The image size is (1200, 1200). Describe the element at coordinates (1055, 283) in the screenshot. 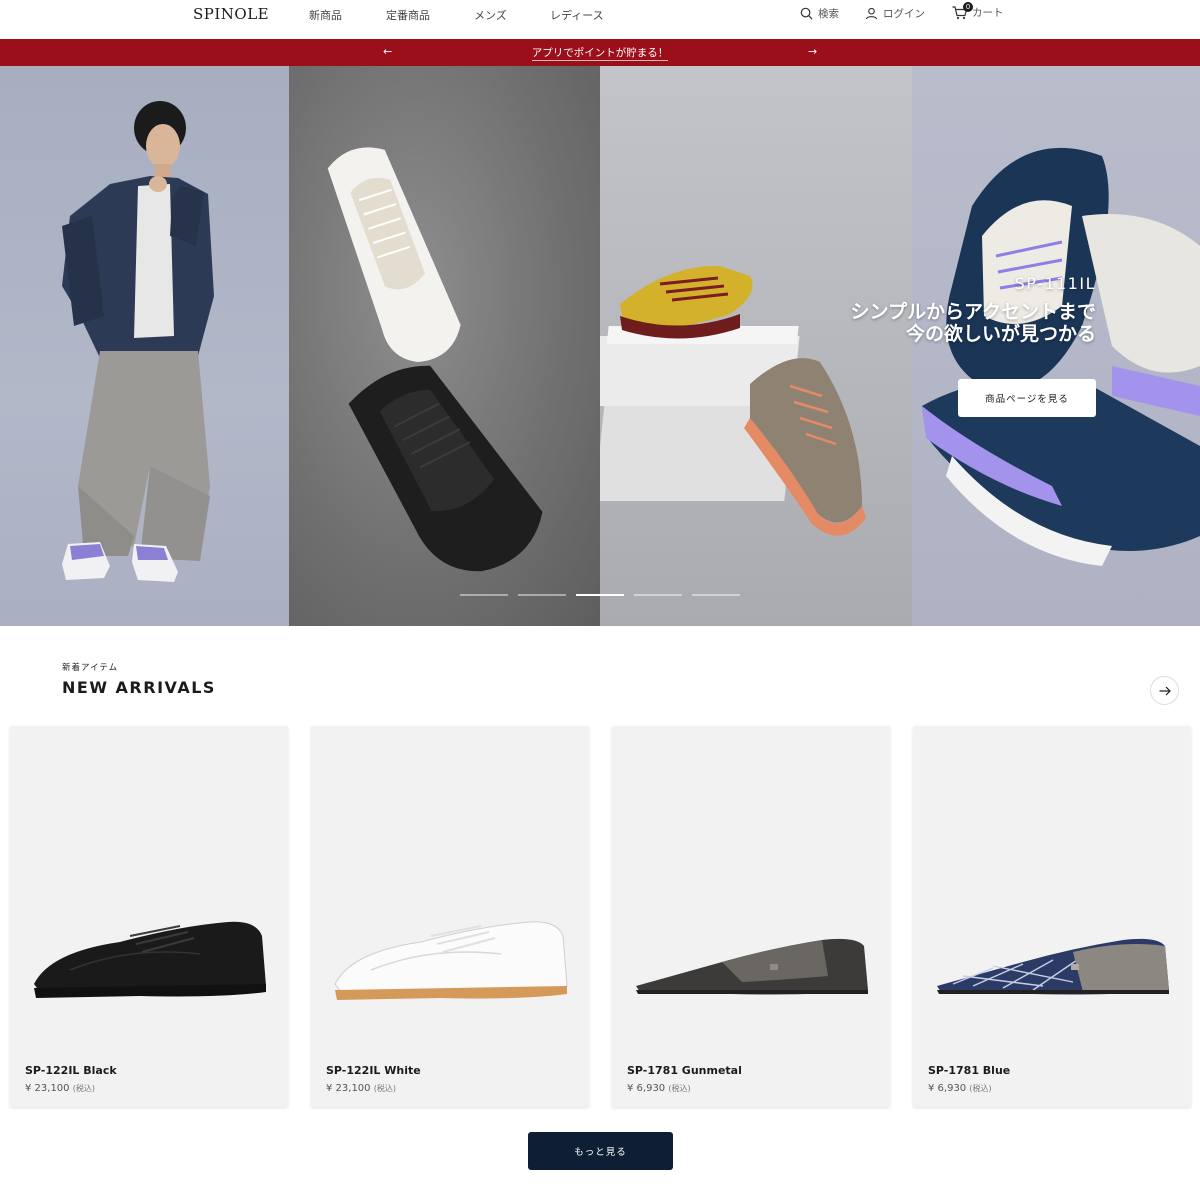

I see `hero-model-name: SP-111IL` at that location.